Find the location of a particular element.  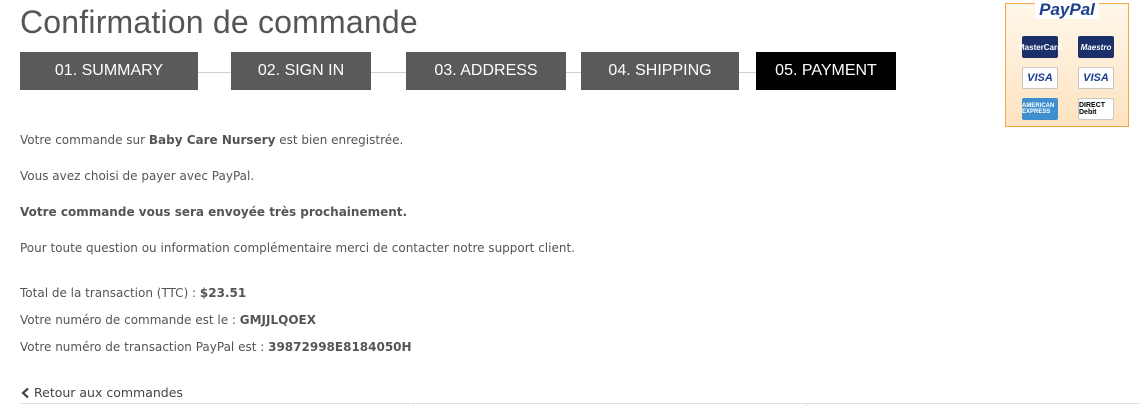

transaction-label: Votre numéro de transaction PayPal est : is located at coordinates (144, 347).